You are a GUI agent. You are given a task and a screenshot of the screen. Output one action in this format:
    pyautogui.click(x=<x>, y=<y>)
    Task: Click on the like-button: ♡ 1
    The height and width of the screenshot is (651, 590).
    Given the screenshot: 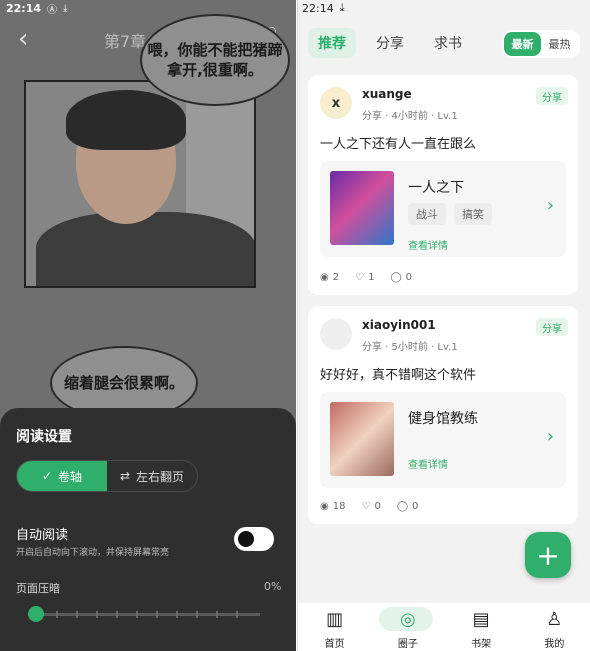 What is the action you would take?
    pyautogui.click(x=364, y=277)
    